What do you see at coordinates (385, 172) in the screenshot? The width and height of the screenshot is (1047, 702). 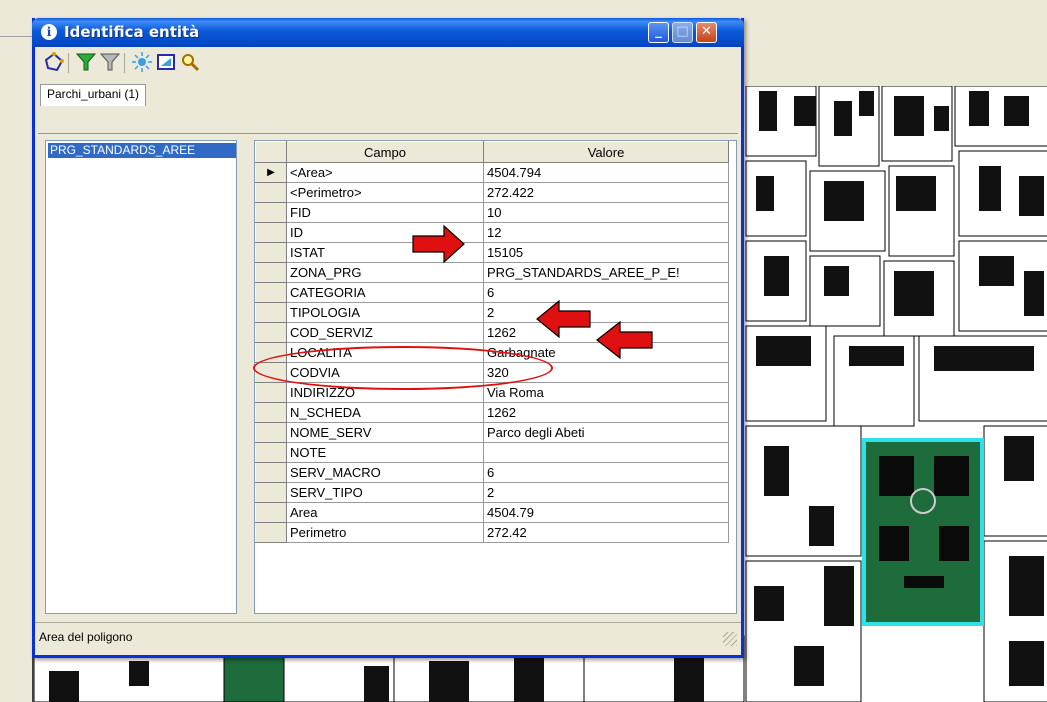 I see `field-name-cell: <Area>` at bounding box center [385, 172].